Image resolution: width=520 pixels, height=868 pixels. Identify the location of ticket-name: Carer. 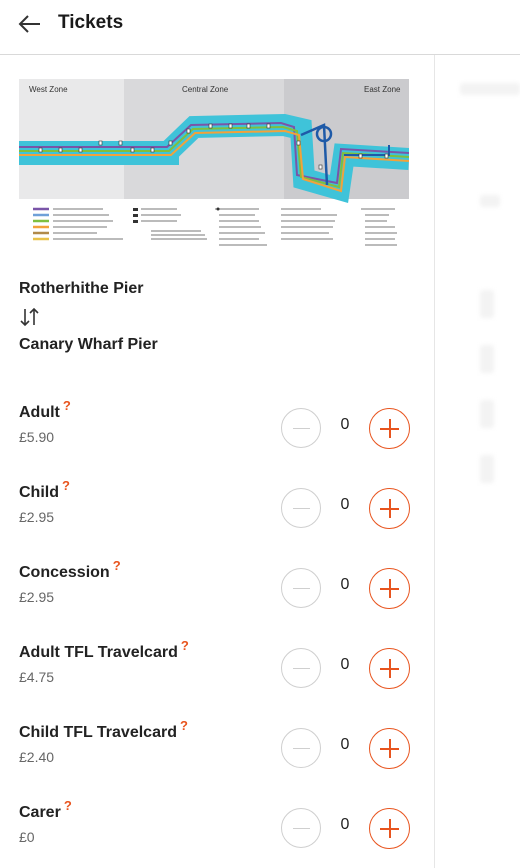
(40, 812).